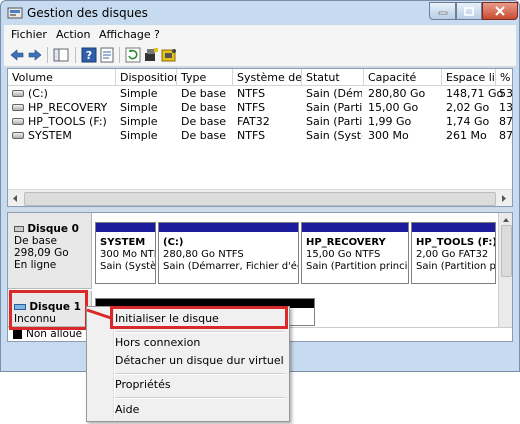 This screenshot has width=520, height=424. What do you see at coordinates (29, 34) in the screenshot?
I see `menu-fichier: Fichier` at bounding box center [29, 34].